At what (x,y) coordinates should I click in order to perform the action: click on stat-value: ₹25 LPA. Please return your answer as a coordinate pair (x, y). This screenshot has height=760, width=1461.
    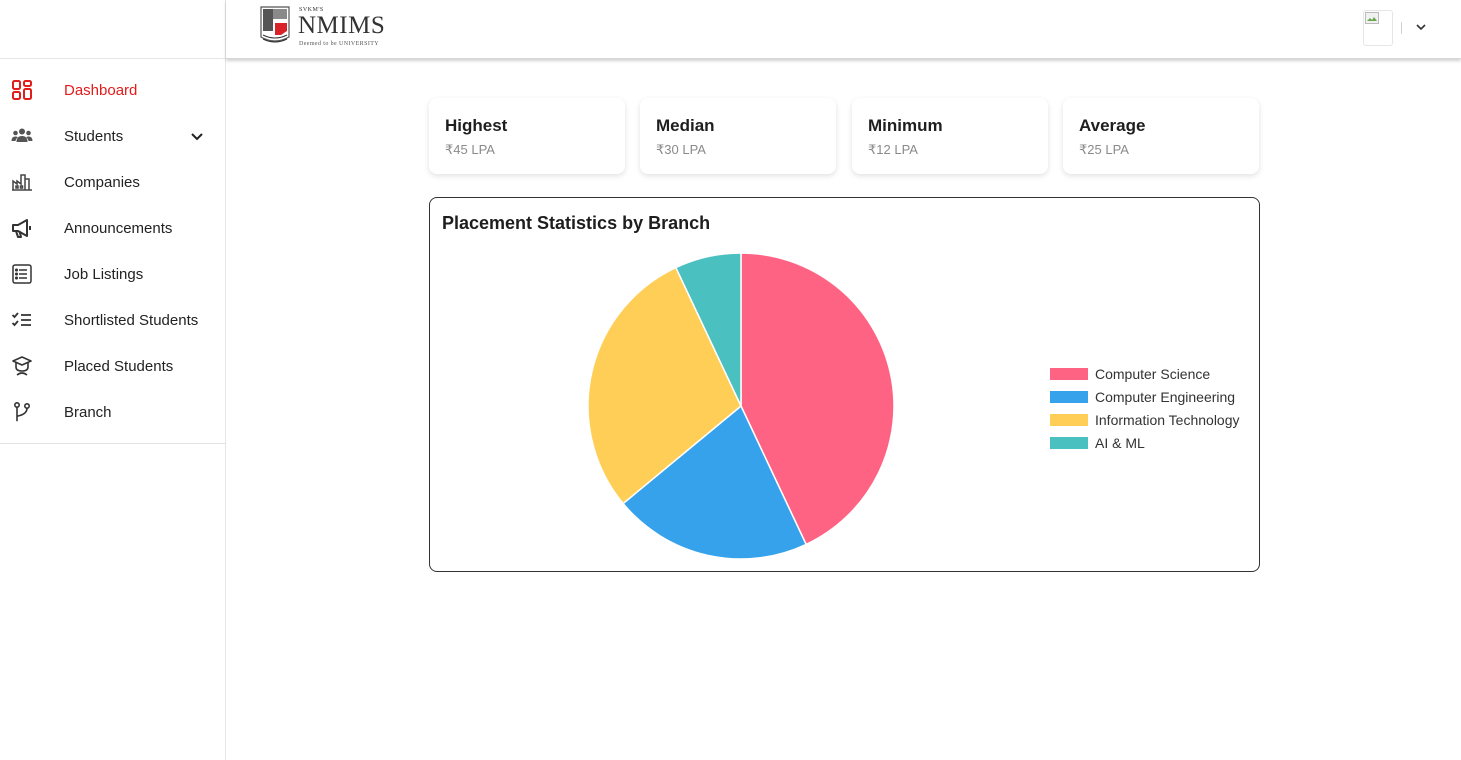
    Looking at the image, I should click on (1104, 149).